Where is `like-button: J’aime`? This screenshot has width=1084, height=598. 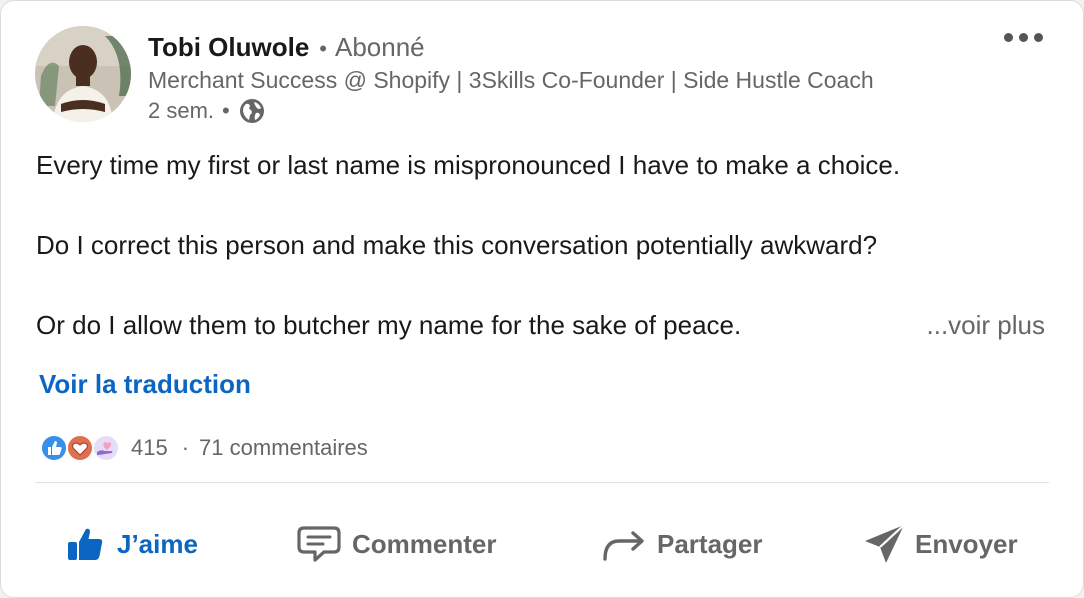 like-button: J’aime is located at coordinates (131, 544).